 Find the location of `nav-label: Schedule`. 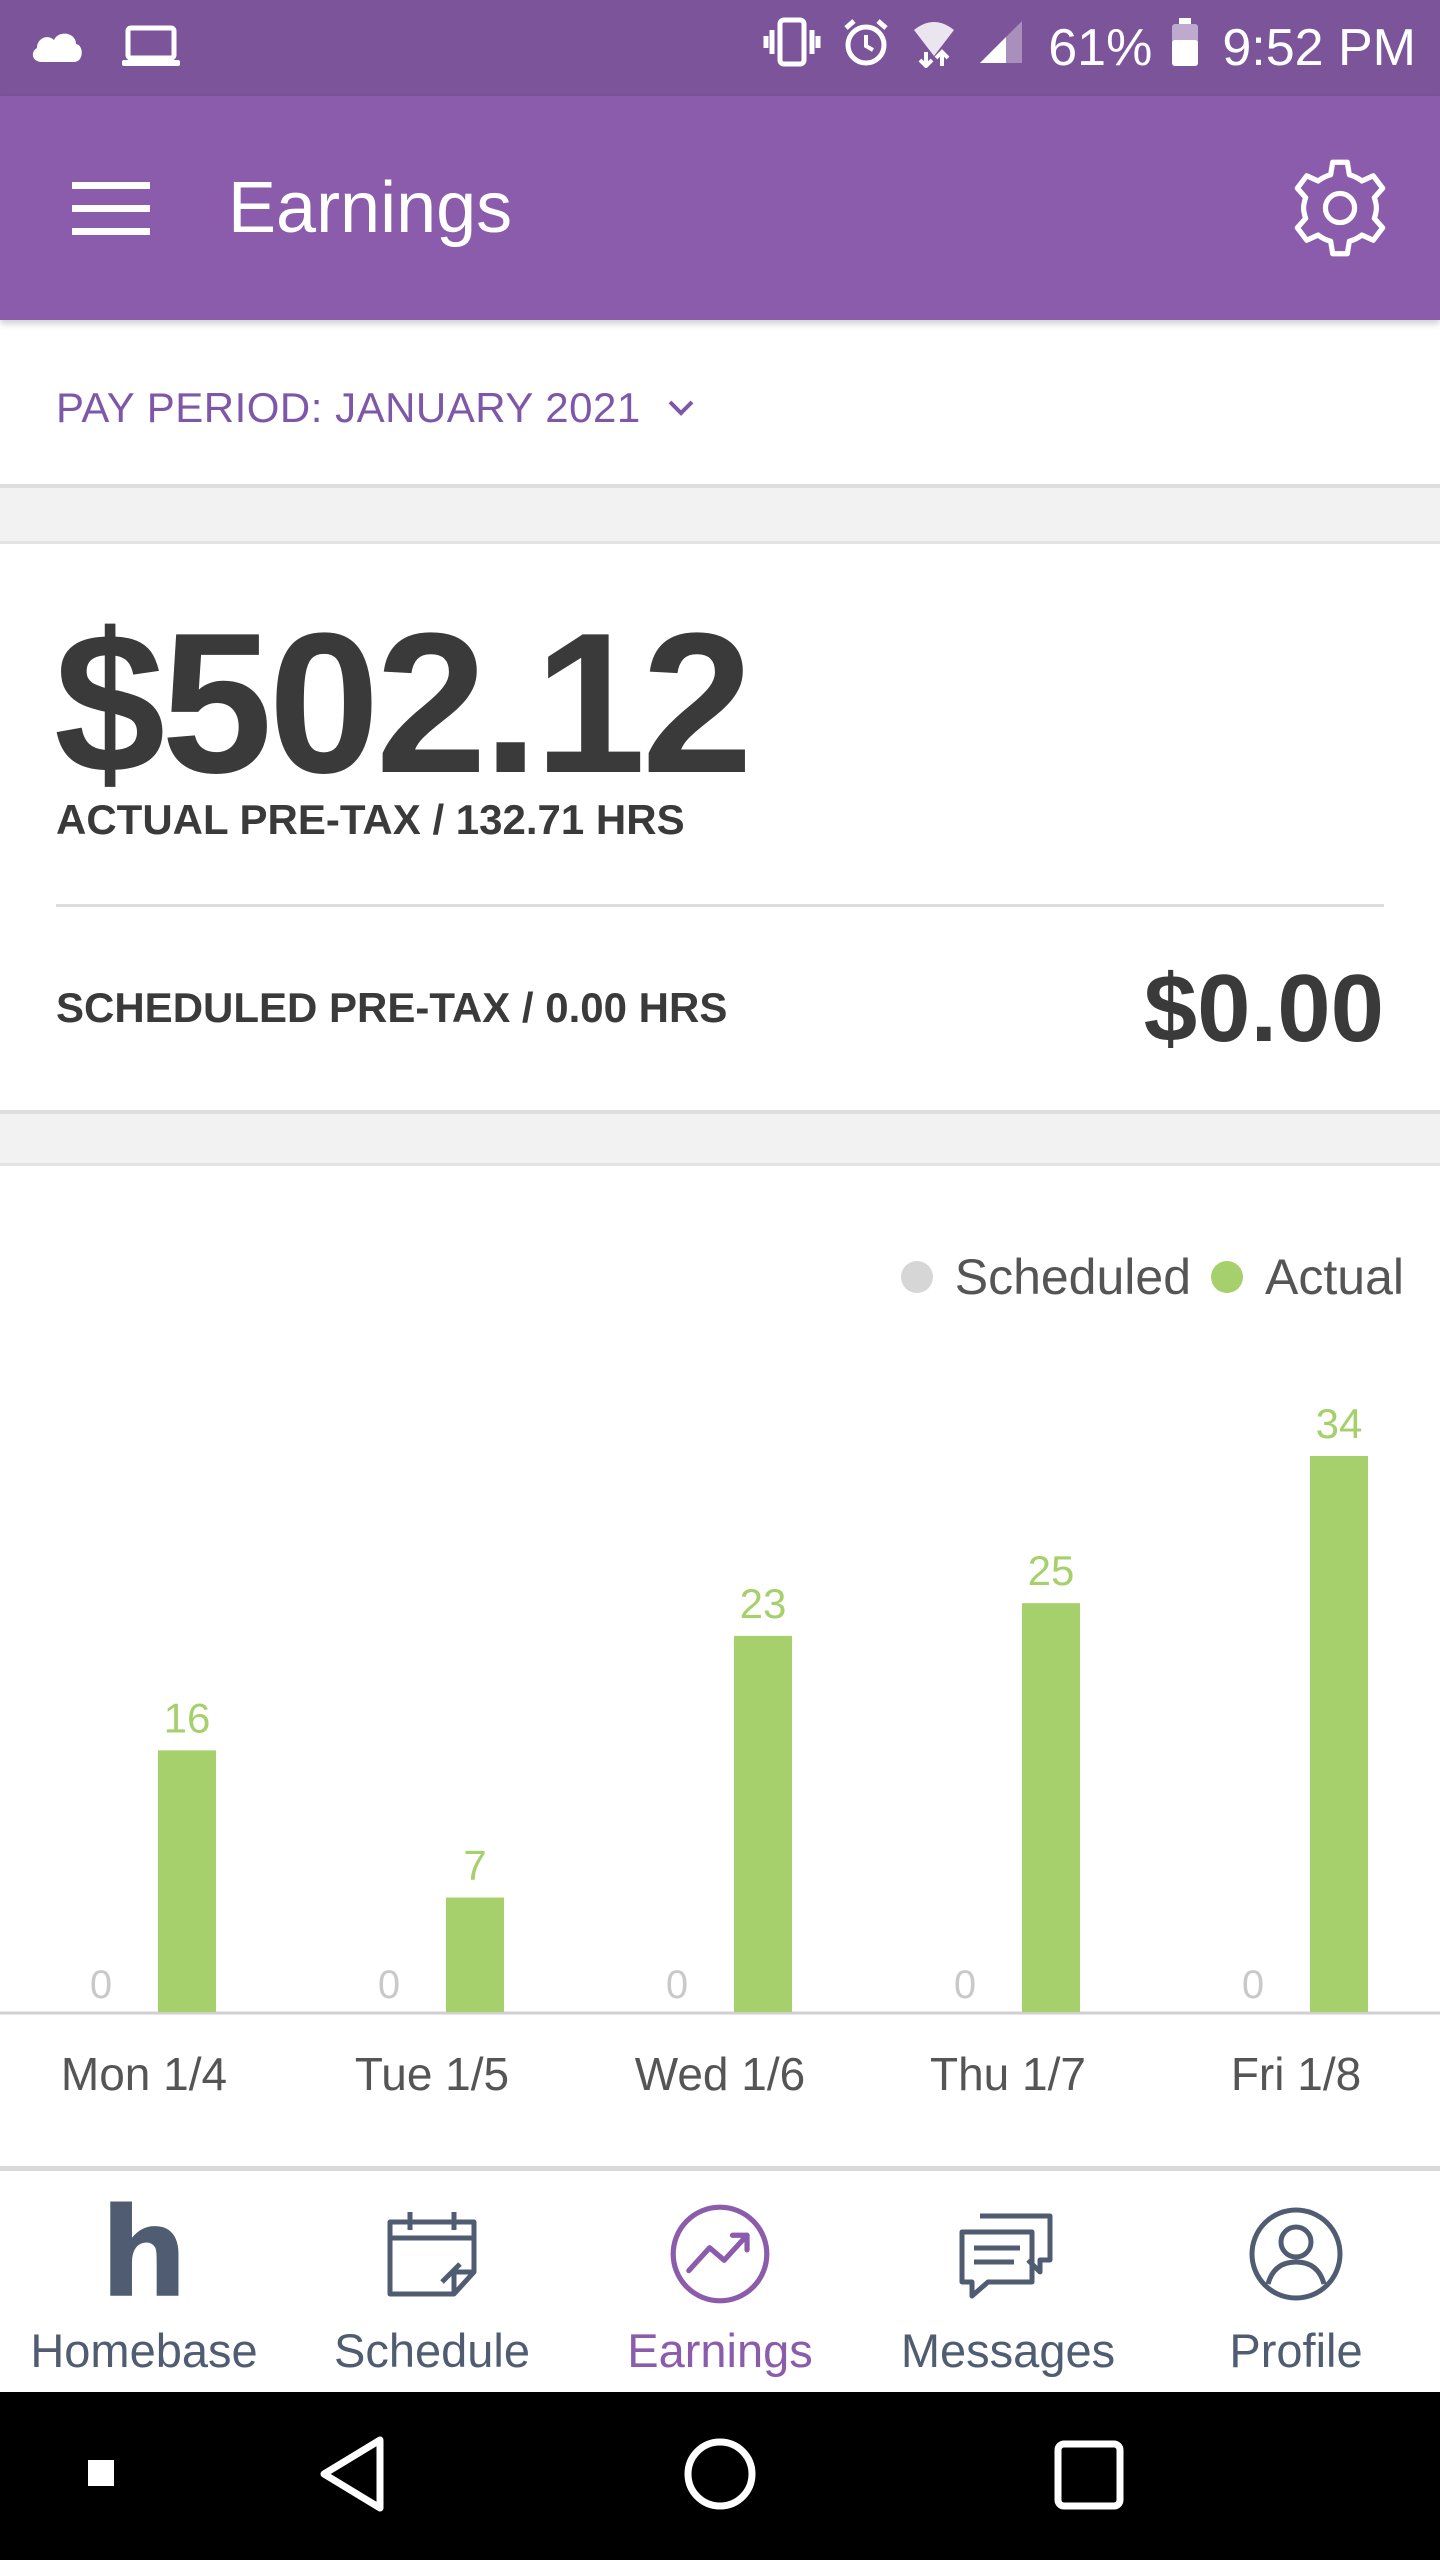

nav-label: Schedule is located at coordinates (432, 2350).